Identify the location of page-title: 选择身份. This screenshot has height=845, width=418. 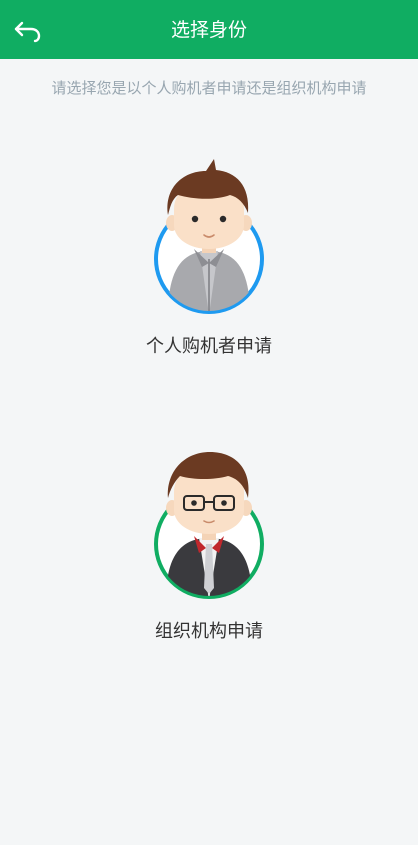
(208, 30).